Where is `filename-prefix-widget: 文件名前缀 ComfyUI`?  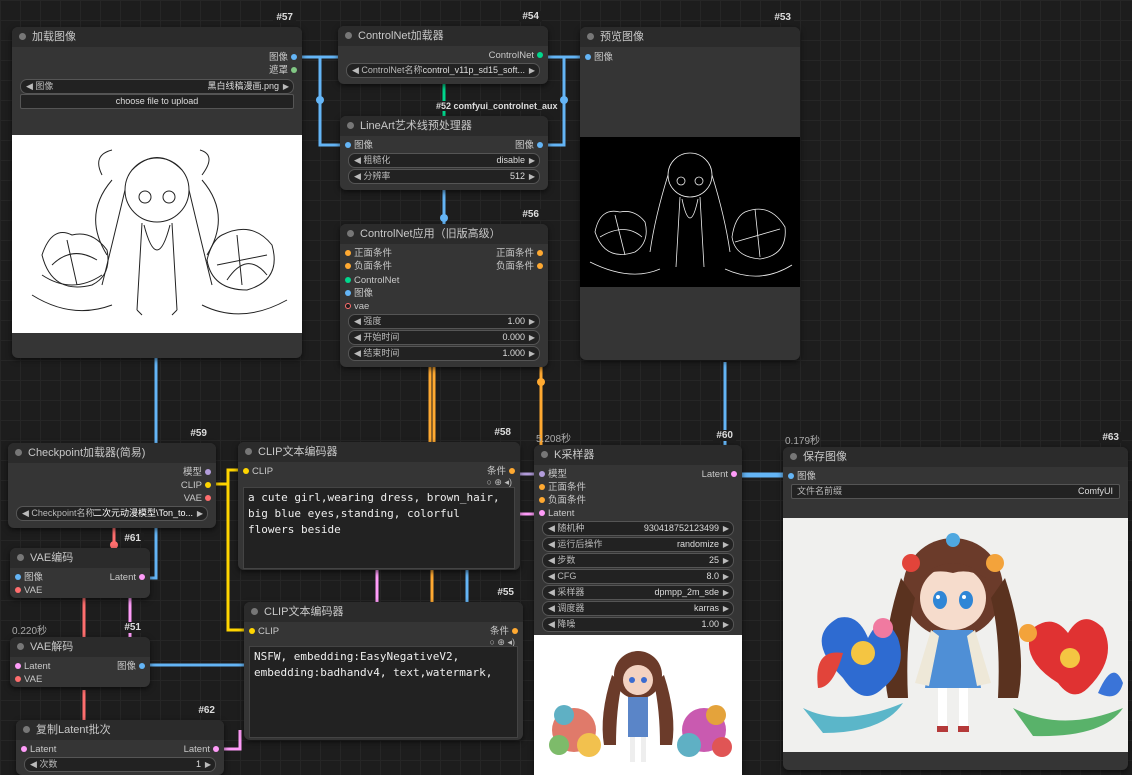
filename-prefix-widget: 文件名前缀 ComfyUI is located at coordinates (955, 491).